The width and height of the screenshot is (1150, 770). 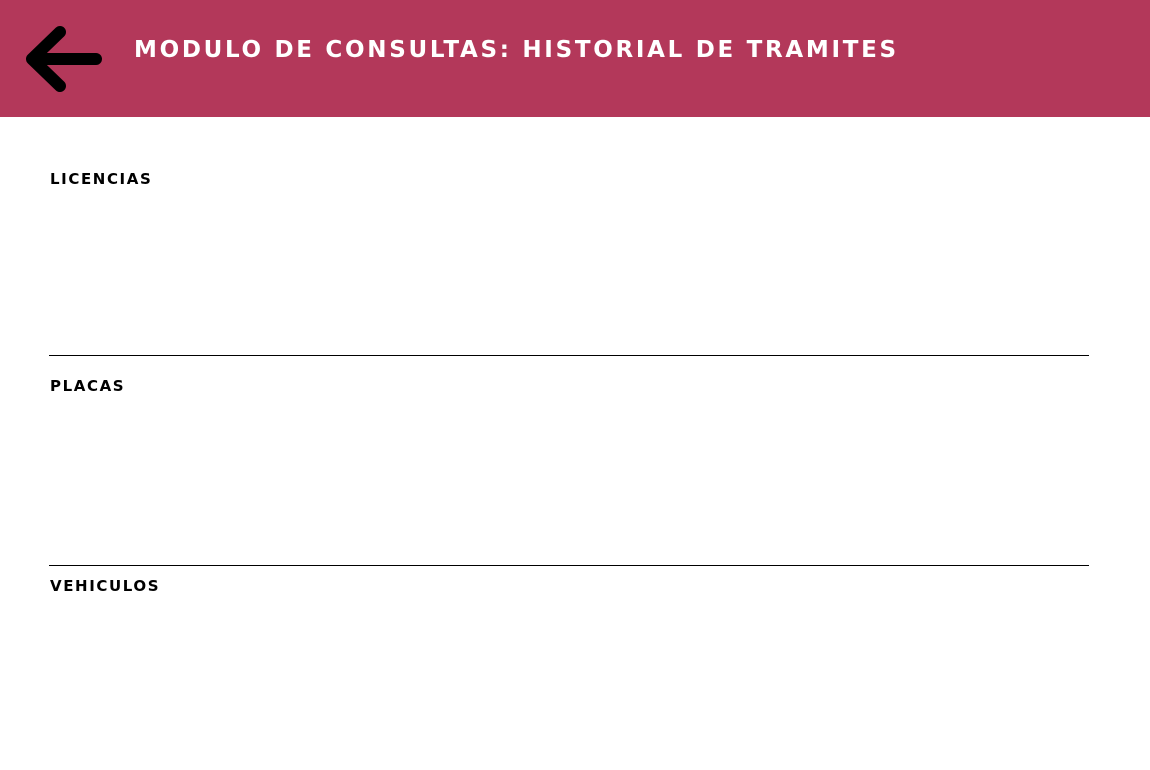 I want to click on section-title-licencias: LICENCIAS, so click(x=101, y=179).